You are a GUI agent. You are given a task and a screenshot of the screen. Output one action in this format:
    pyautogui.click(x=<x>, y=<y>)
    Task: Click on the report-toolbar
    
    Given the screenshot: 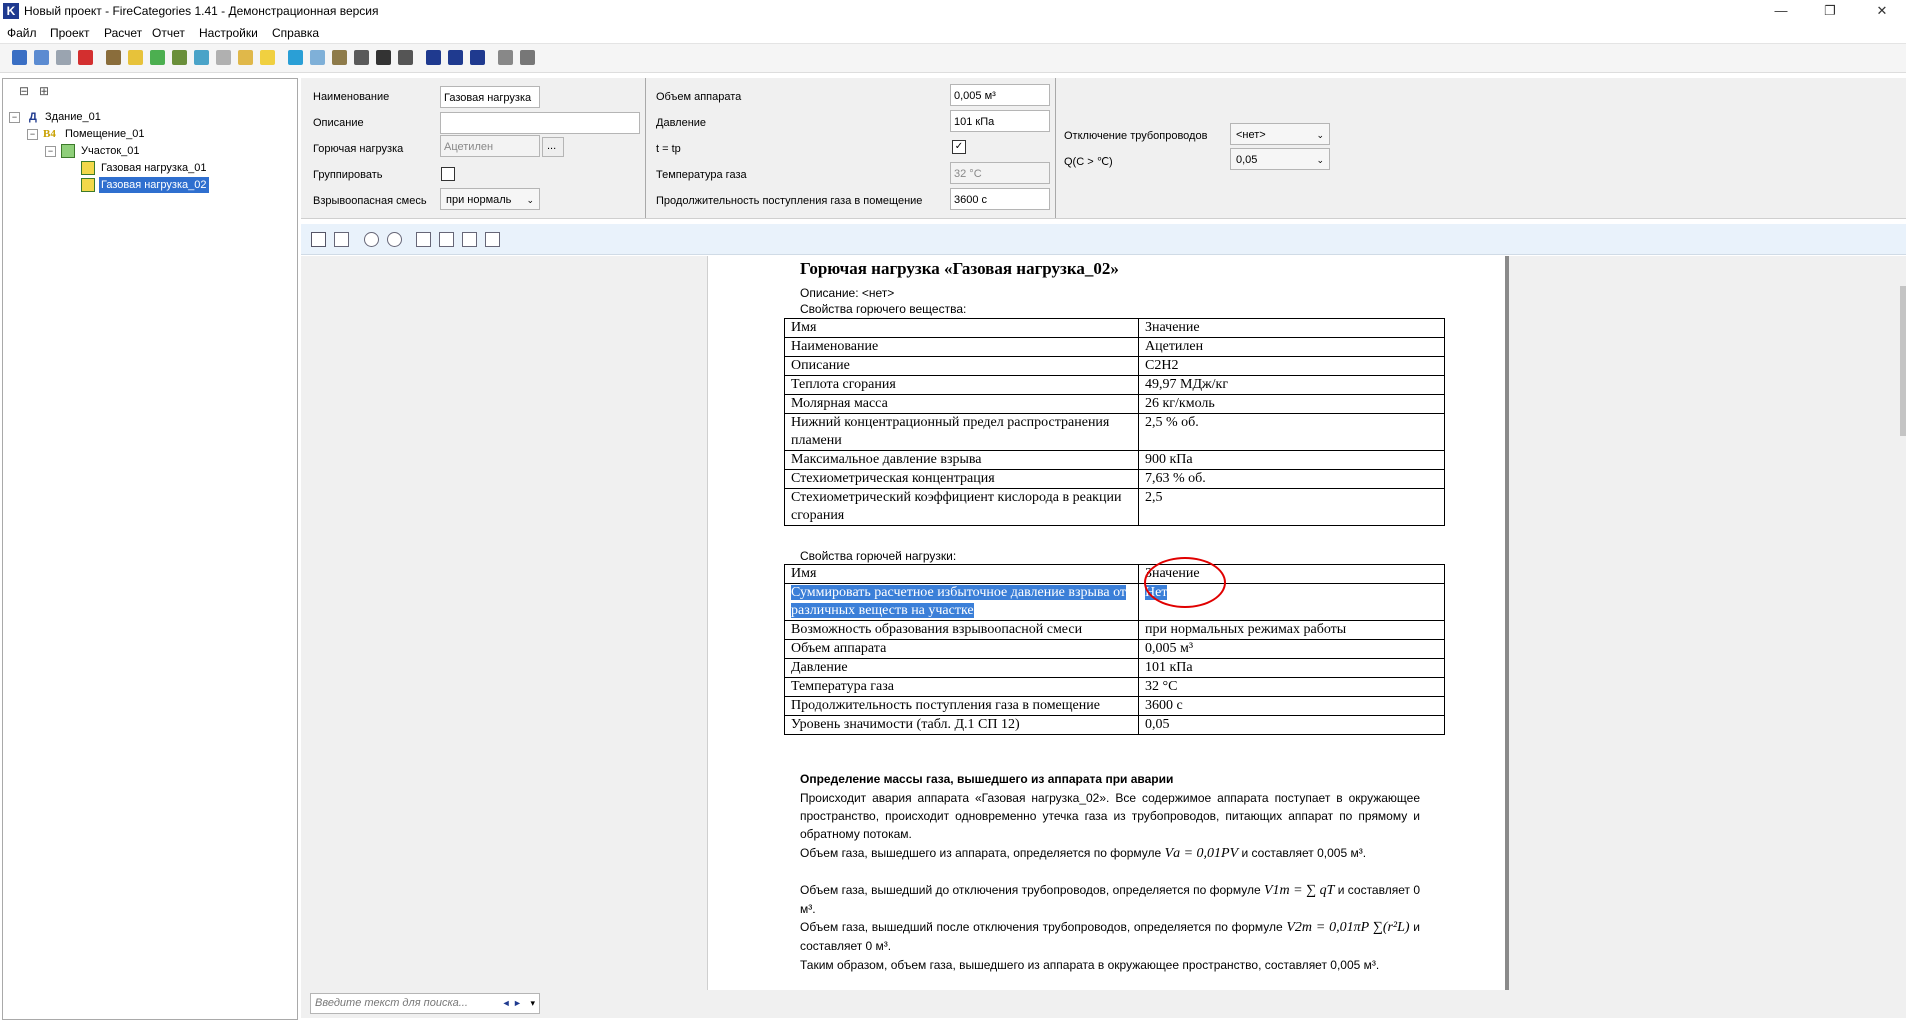 What is the action you would take?
    pyautogui.click(x=1103, y=239)
    